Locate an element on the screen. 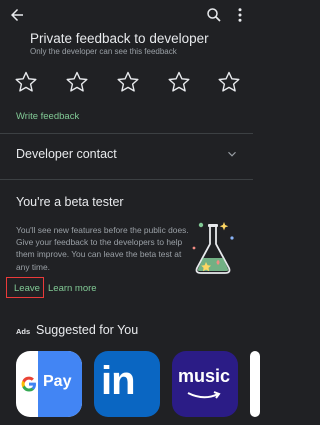  suggested-title: Suggested for You is located at coordinates (87, 330).